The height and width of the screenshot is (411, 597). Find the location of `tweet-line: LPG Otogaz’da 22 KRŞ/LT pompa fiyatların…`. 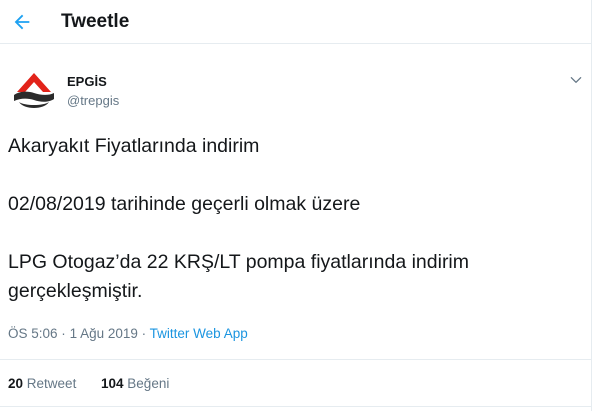

tweet-line: LPG Otogaz’da 22 KRŞ/LT pompa fiyatların… is located at coordinates (239, 276).